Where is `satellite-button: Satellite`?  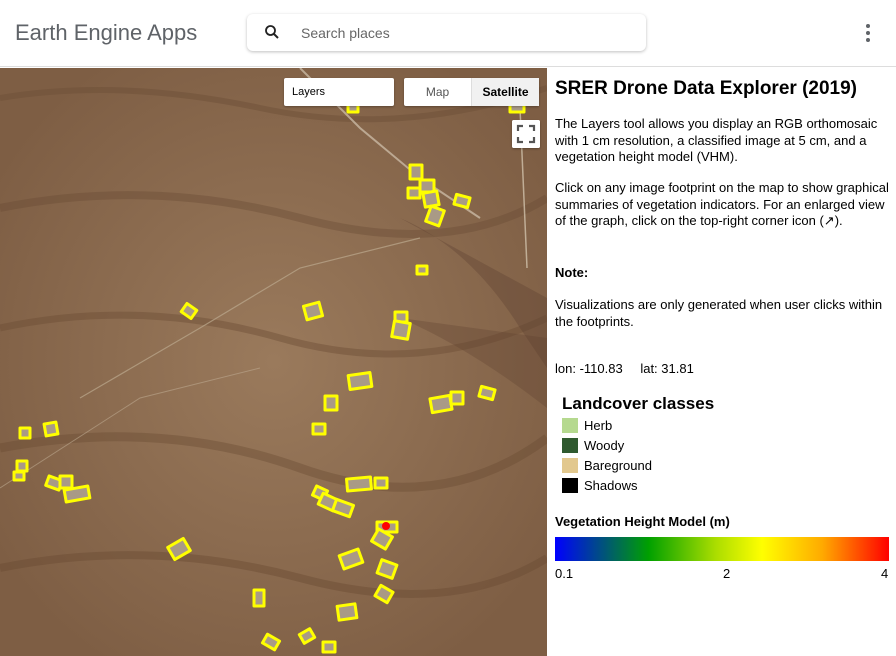
satellite-button: Satellite is located at coordinates (505, 92).